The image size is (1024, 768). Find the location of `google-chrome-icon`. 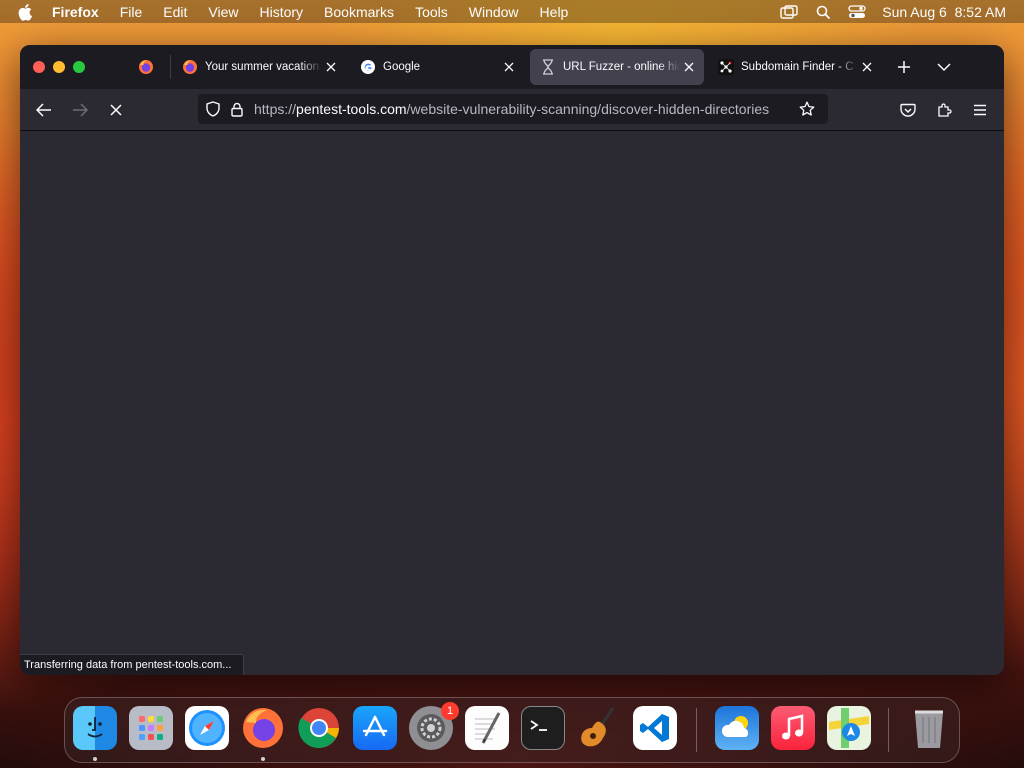

google-chrome-icon is located at coordinates (319, 728).